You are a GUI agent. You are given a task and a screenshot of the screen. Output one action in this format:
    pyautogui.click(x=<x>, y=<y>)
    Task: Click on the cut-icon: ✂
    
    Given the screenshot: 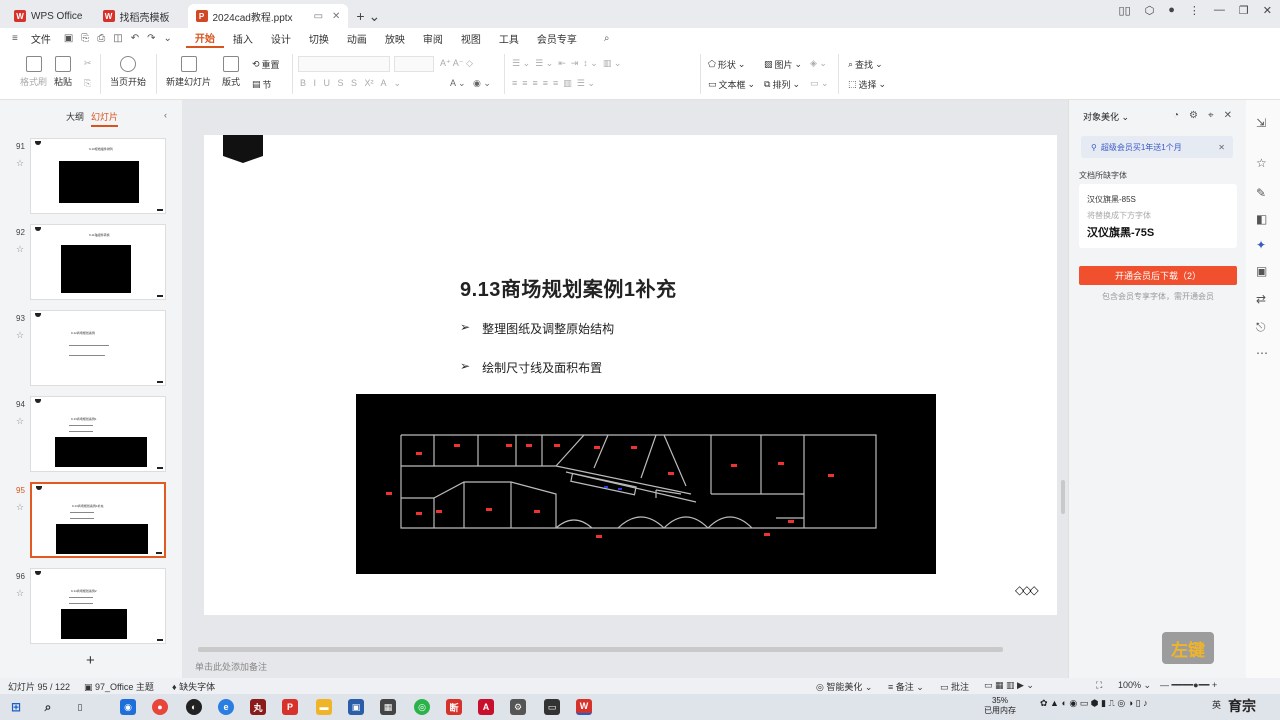 What is the action you would take?
    pyautogui.click(x=88, y=63)
    